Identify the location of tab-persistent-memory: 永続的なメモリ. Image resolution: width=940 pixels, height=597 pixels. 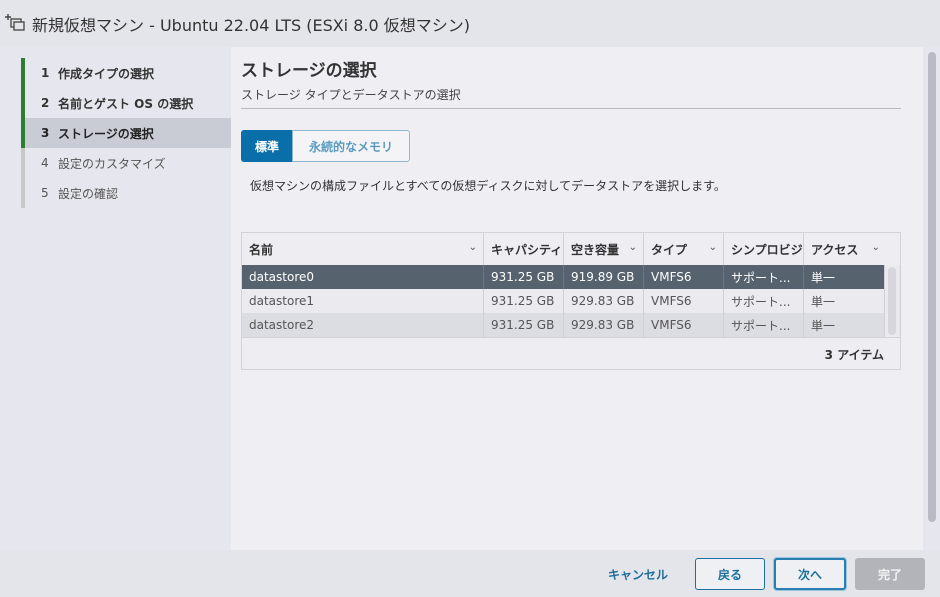
(351, 146).